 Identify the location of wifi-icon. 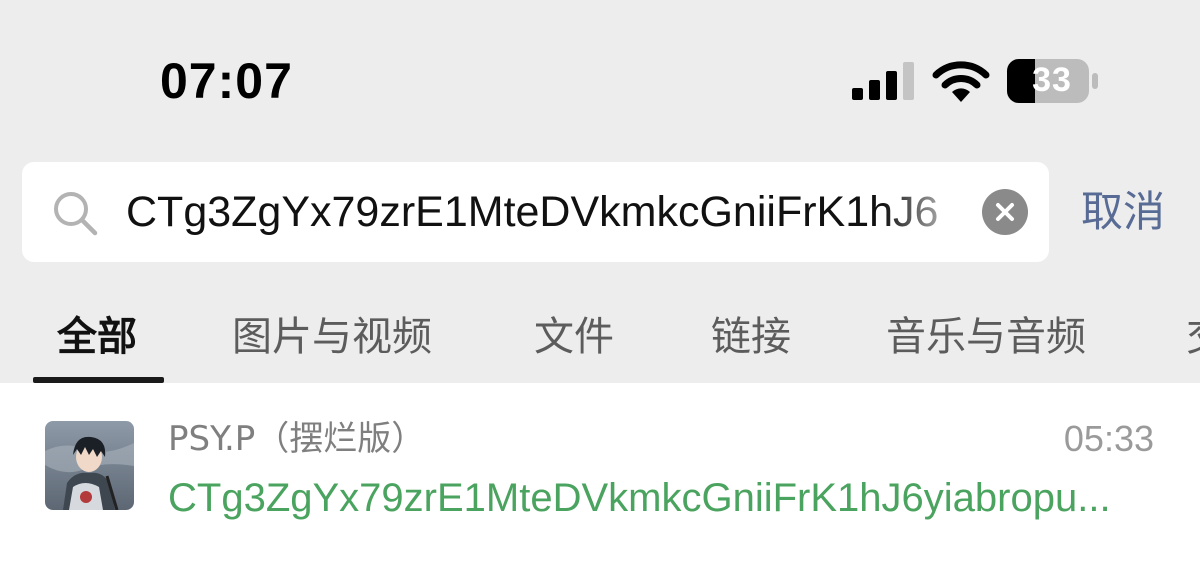
(961, 81).